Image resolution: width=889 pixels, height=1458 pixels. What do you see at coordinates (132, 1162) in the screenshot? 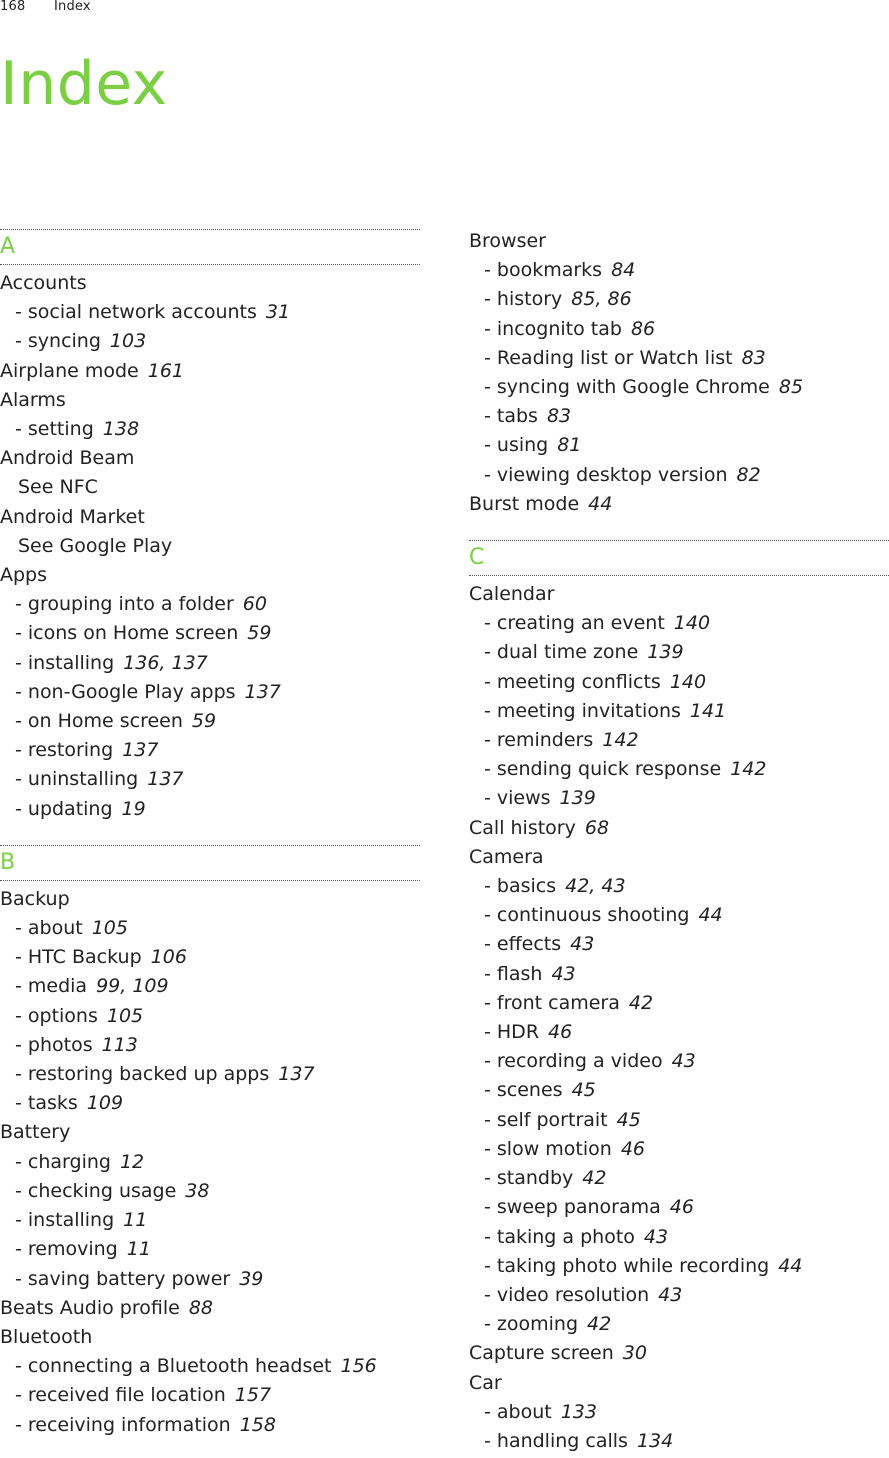
I see `page-reference-link: 12` at bounding box center [132, 1162].